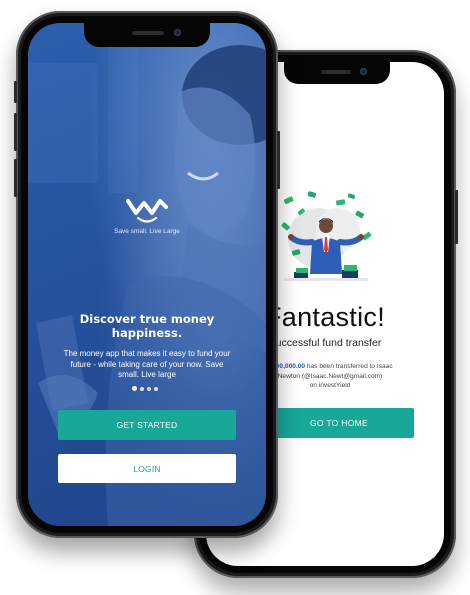  What do you see at coordinates (147, 425) in the screenshot?
I see `get-started-button: GET STARTED` at bounding box center [147, 425].